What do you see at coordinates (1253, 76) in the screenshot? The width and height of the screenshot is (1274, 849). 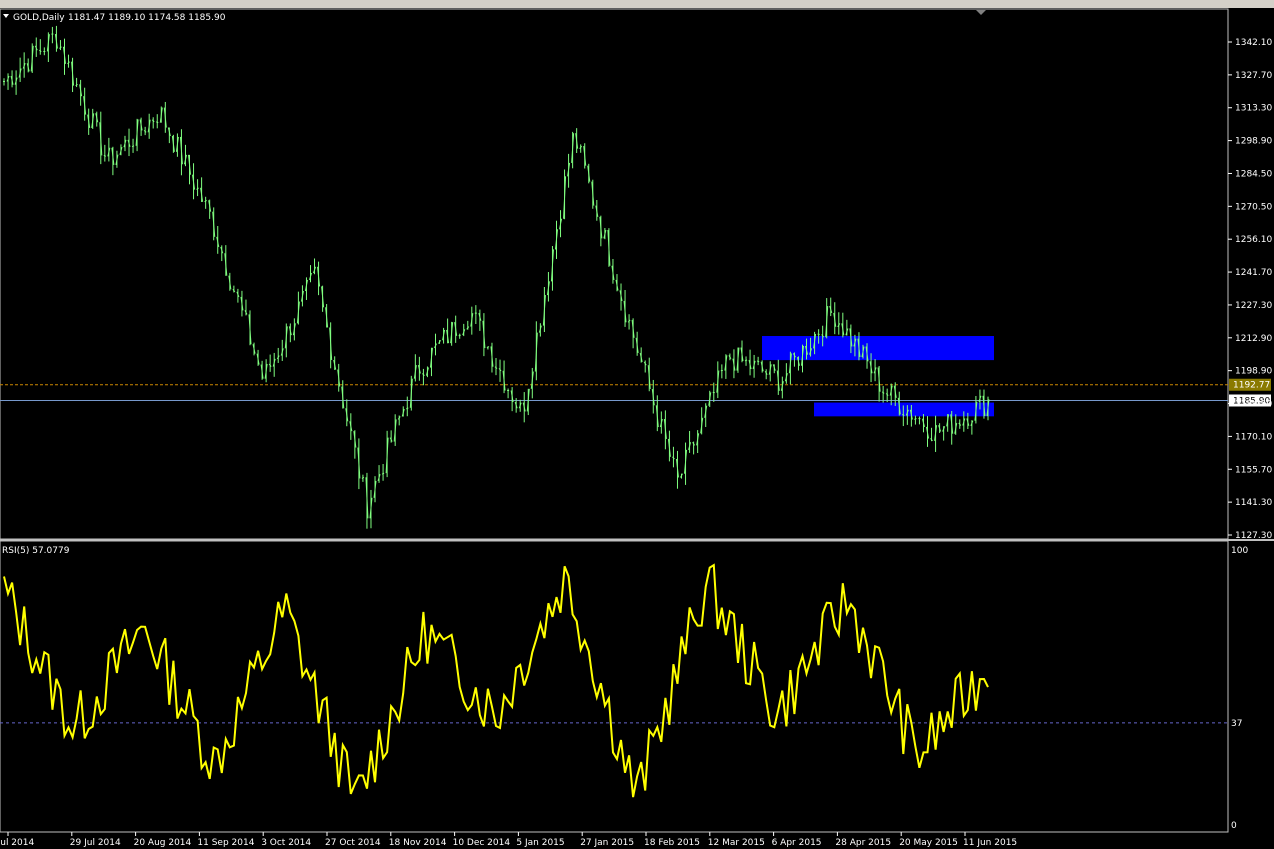 I see `price-axis-label: 1327.70` at bounding box center [1253, 76].